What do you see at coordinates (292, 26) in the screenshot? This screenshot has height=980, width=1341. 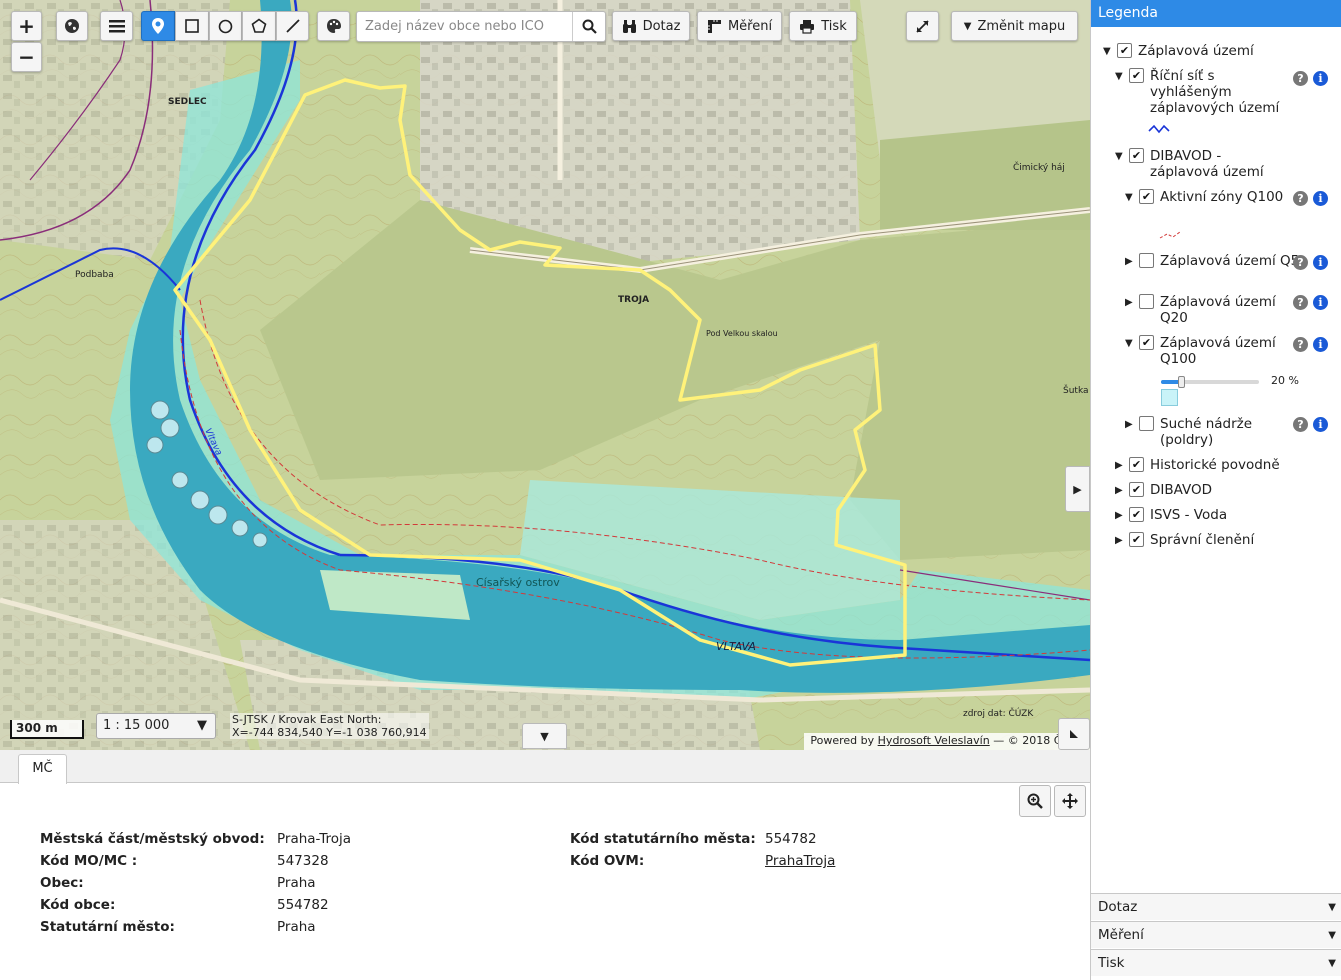 I see `draw-line-button` at bounding box center [292, 26].